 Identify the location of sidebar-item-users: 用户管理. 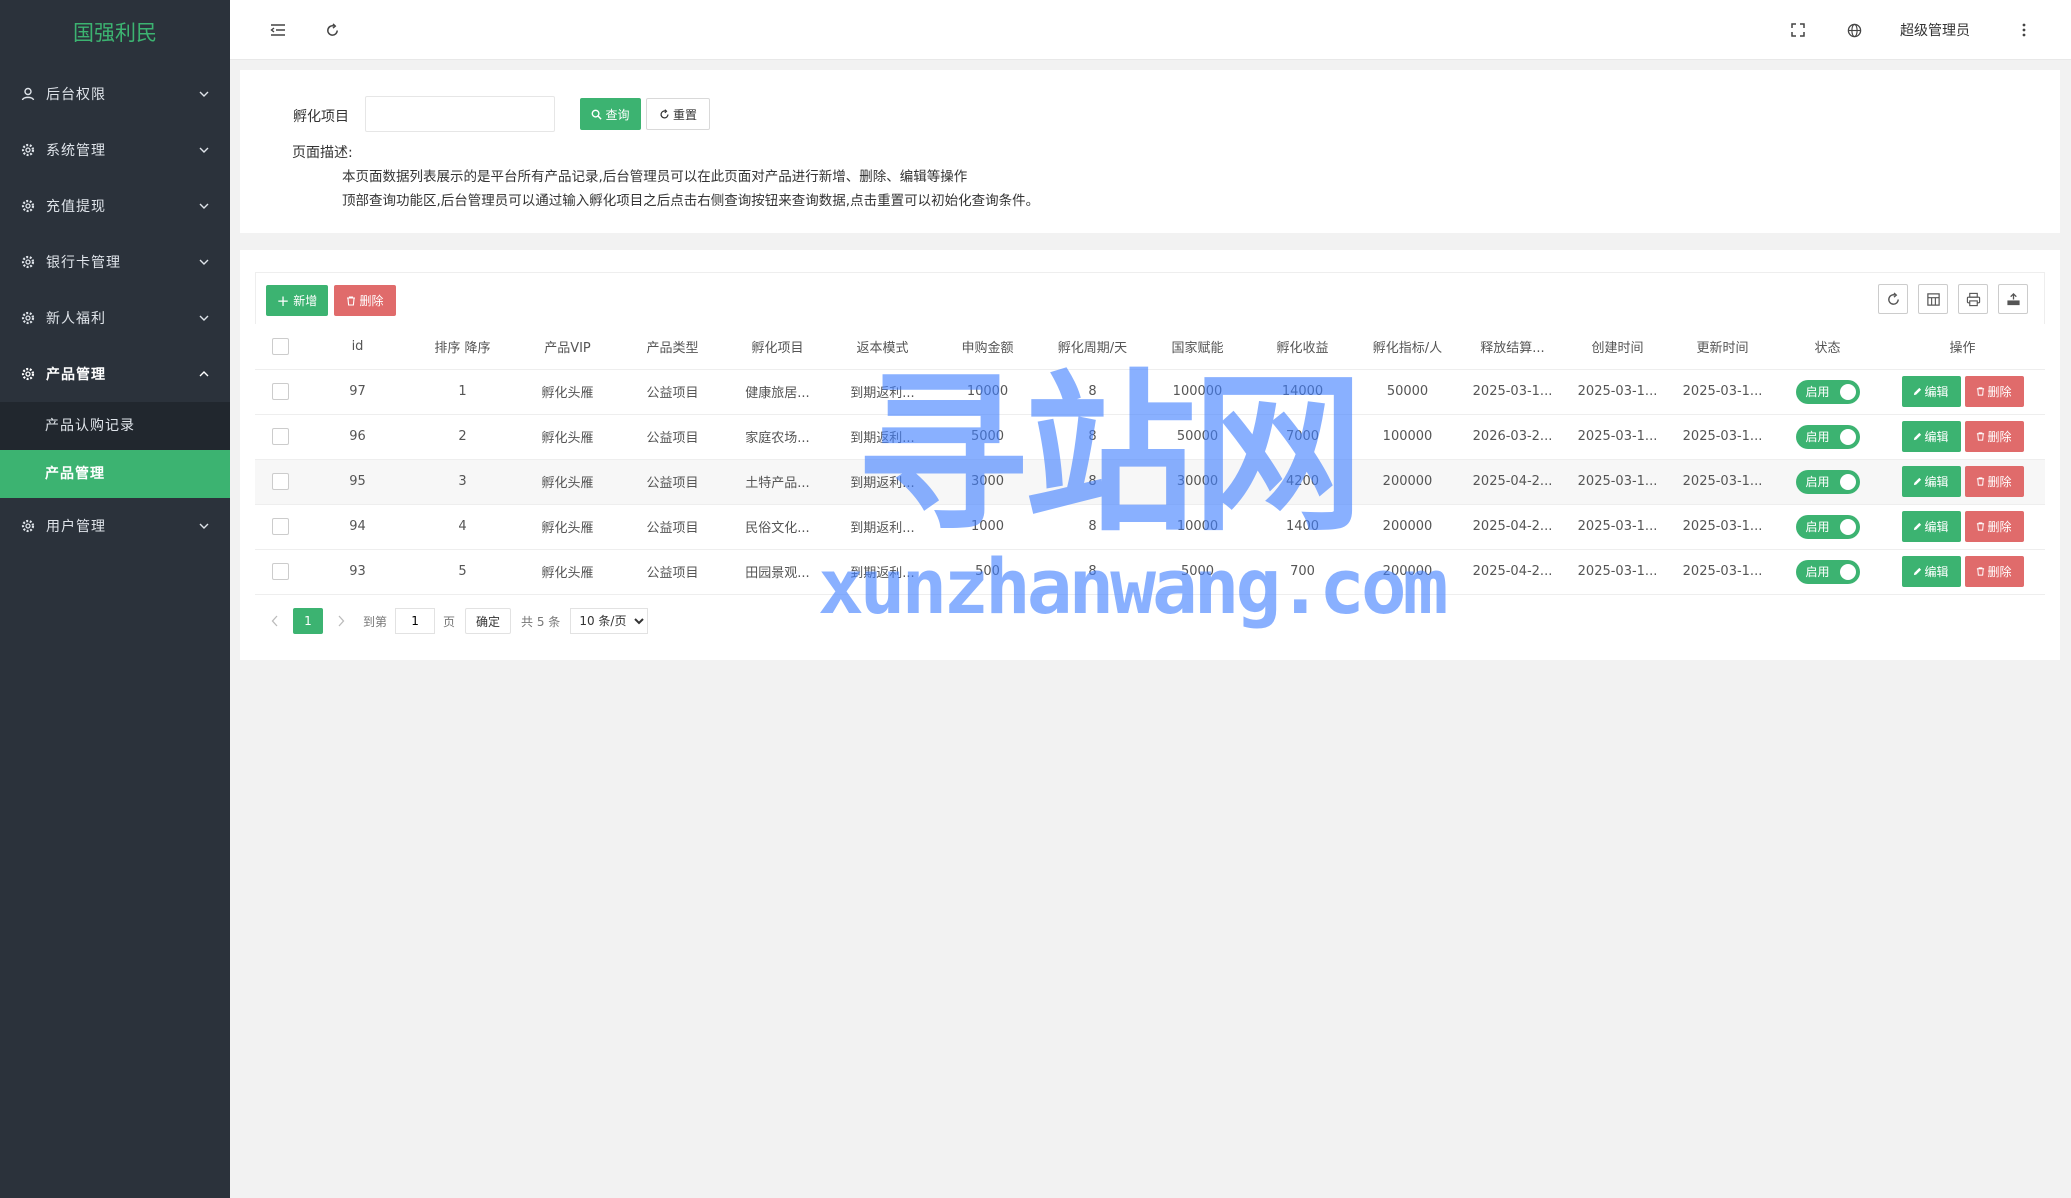
(115, 526).